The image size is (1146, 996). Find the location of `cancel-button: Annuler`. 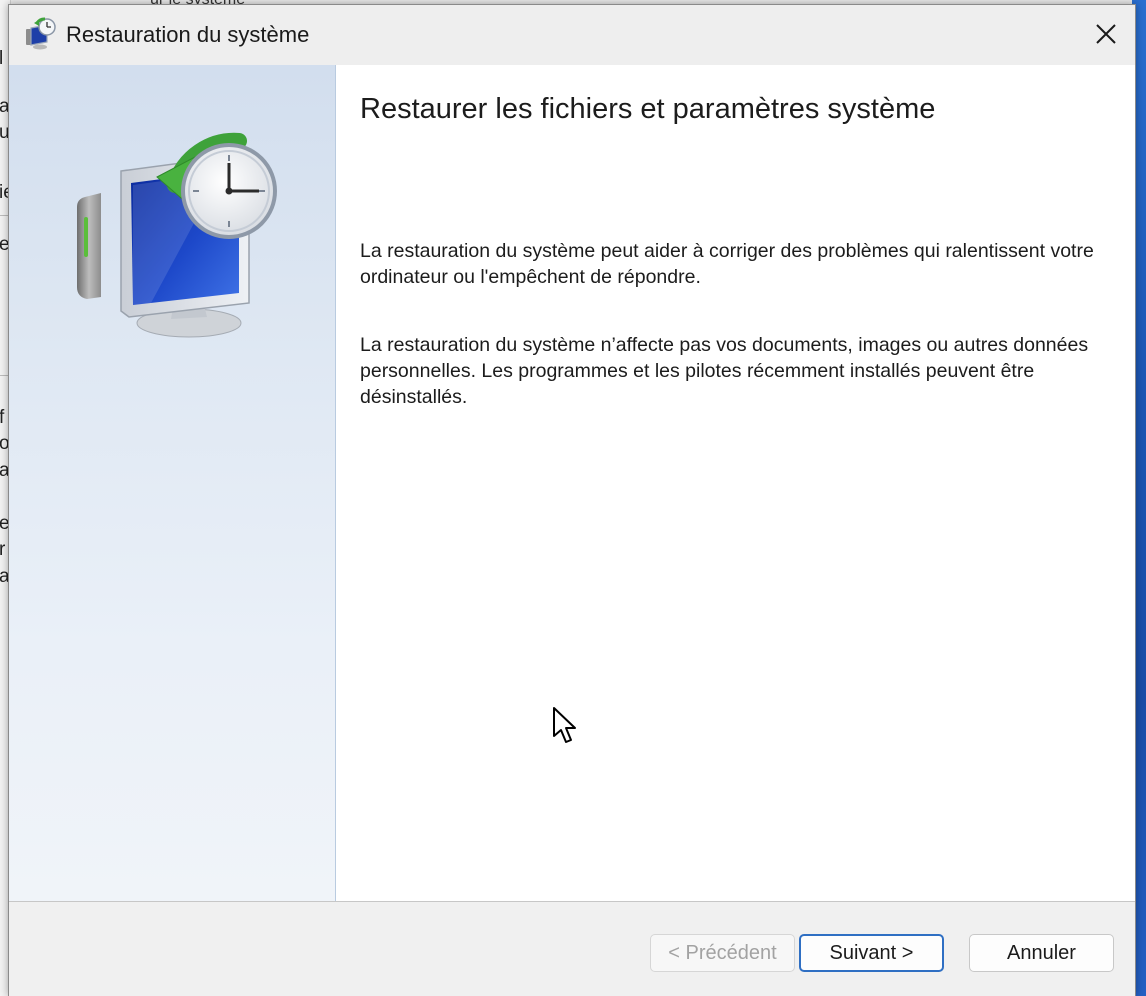

cancel-button: Annuler is located at coordinates (1041, 953).